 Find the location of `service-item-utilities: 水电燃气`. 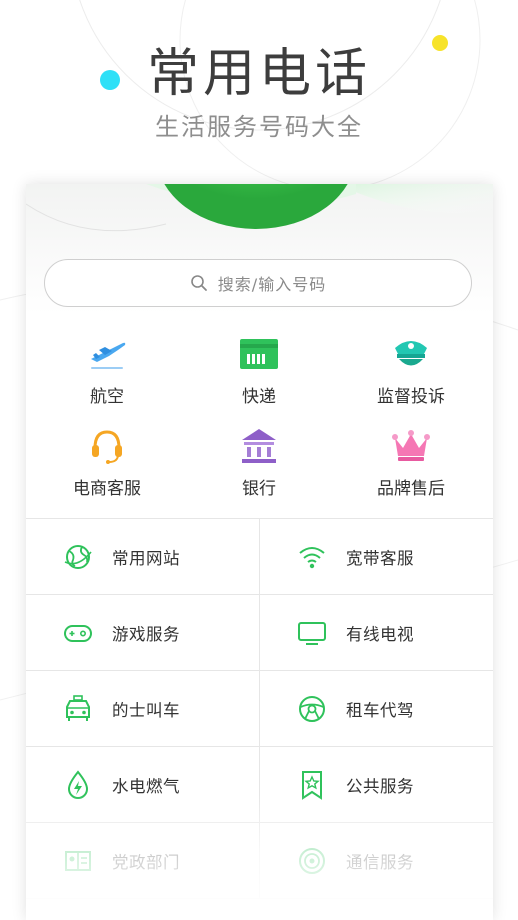

service-item-utilities: 水电燃气 is located at coordinates (143, 784).